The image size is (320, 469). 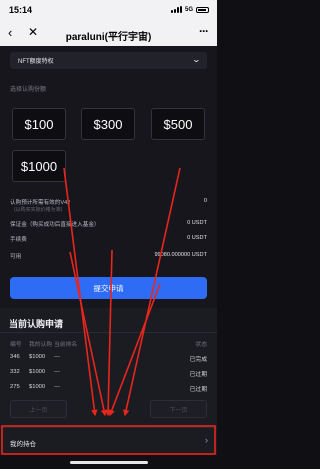 I want to click on product-select-value: NFT额度特权, so click(x=36, y=62).